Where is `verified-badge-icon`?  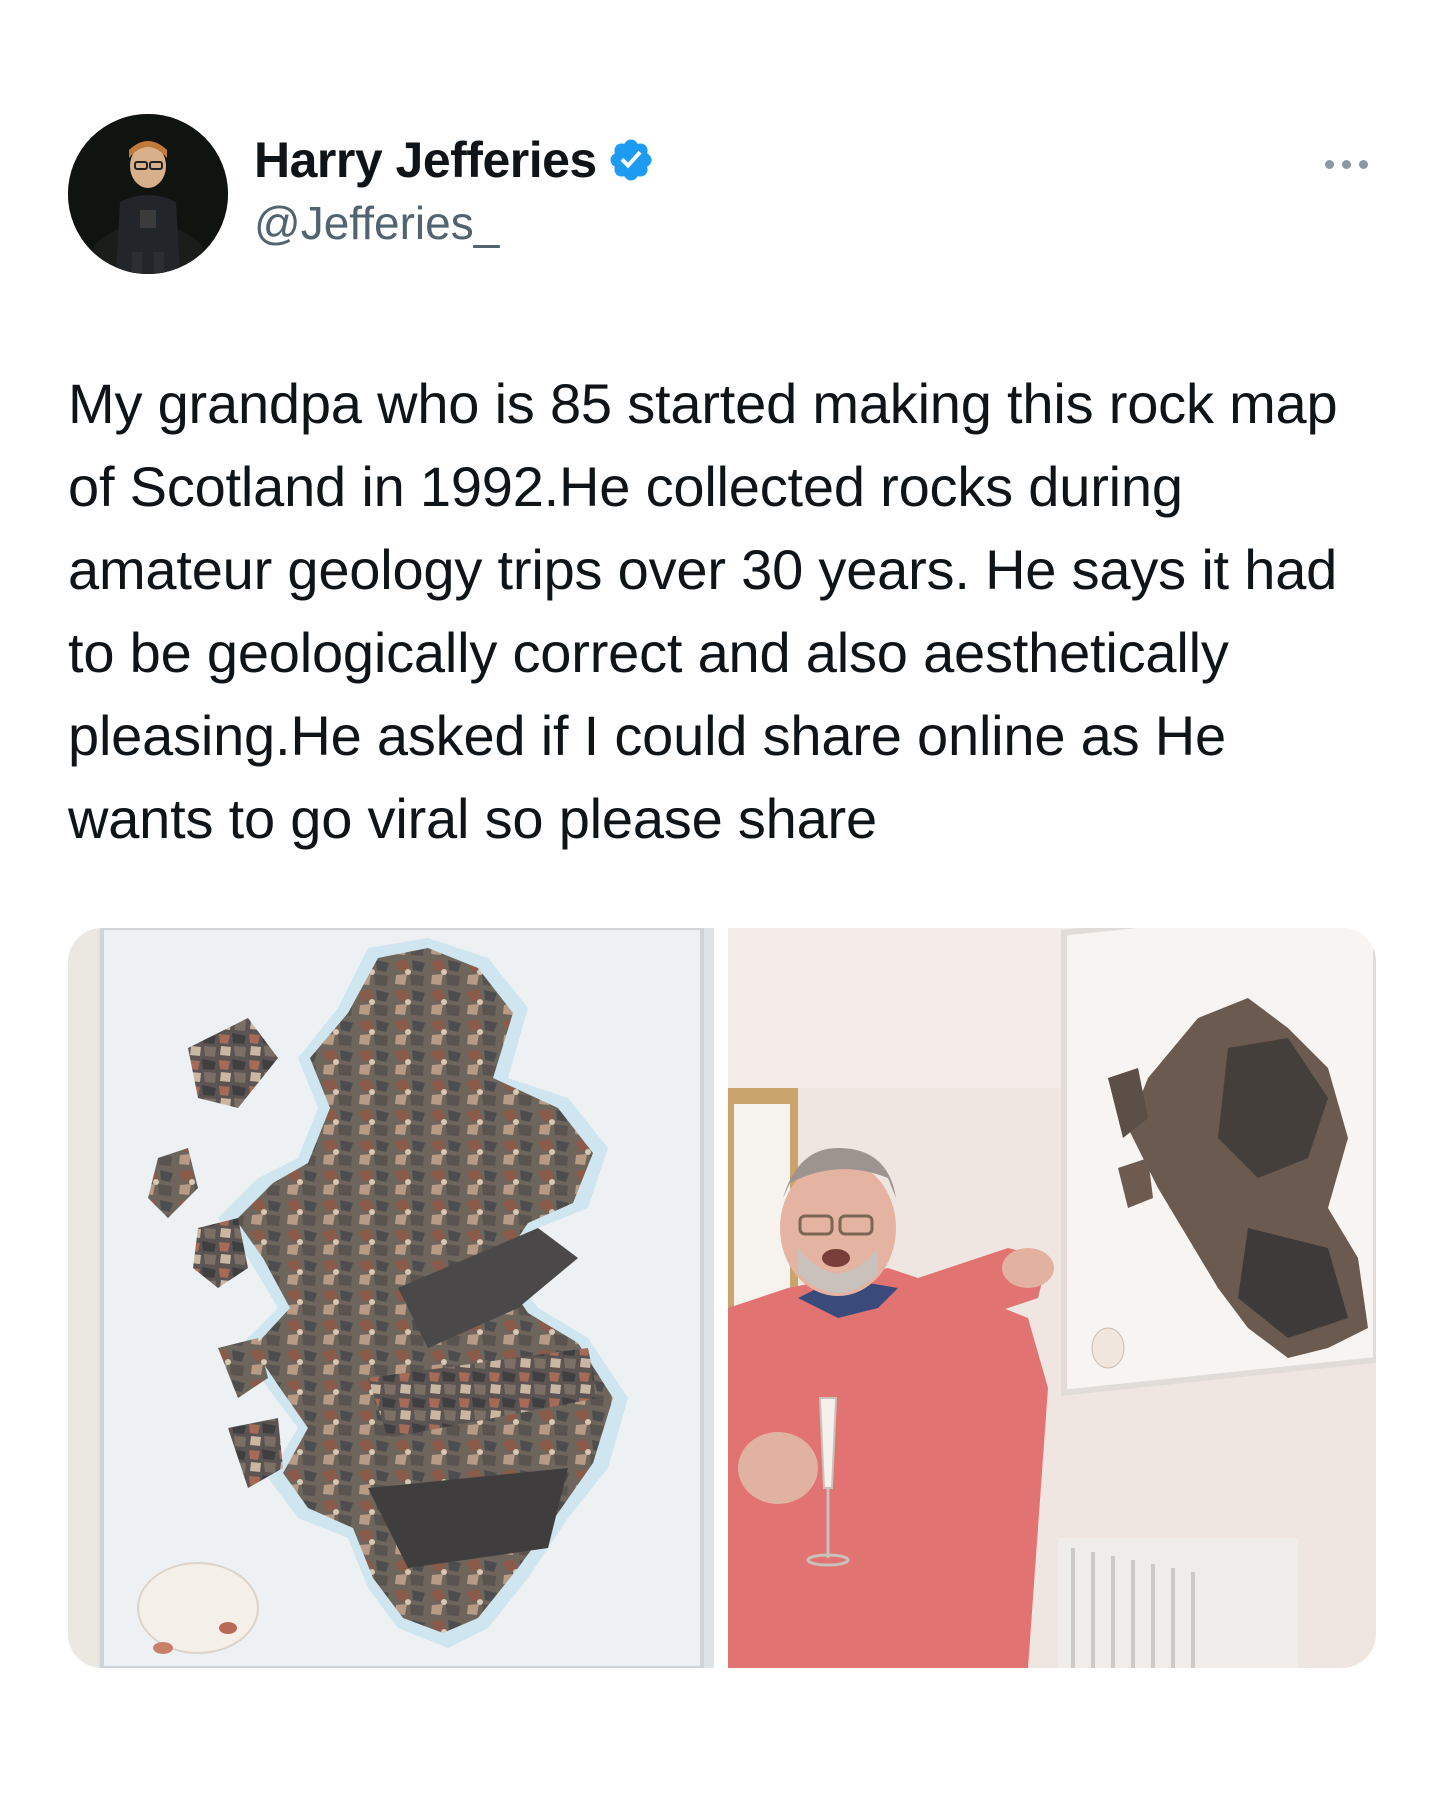
verified-badge-icon is located at coordinates (631, 160).